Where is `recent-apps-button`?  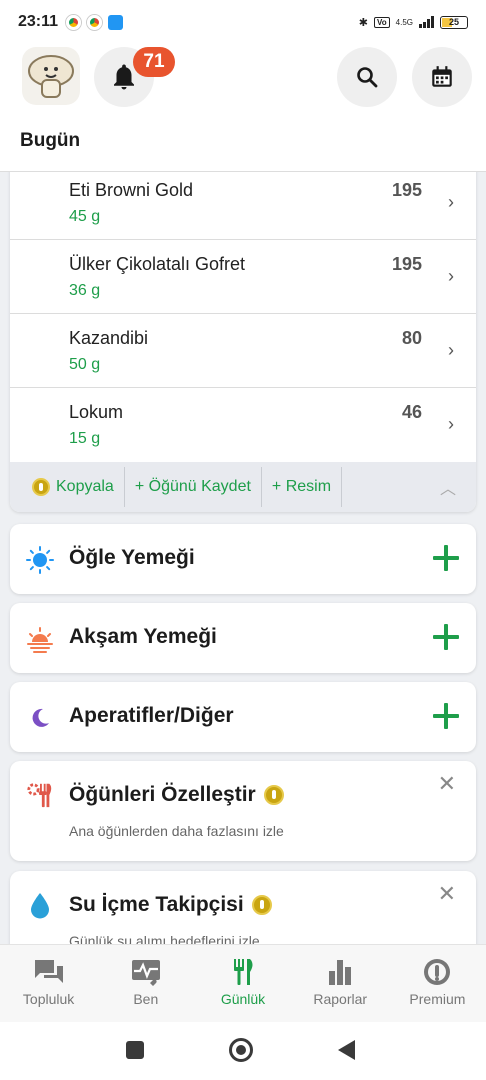
recent-apps-button is located at coordinates (135, 1050).